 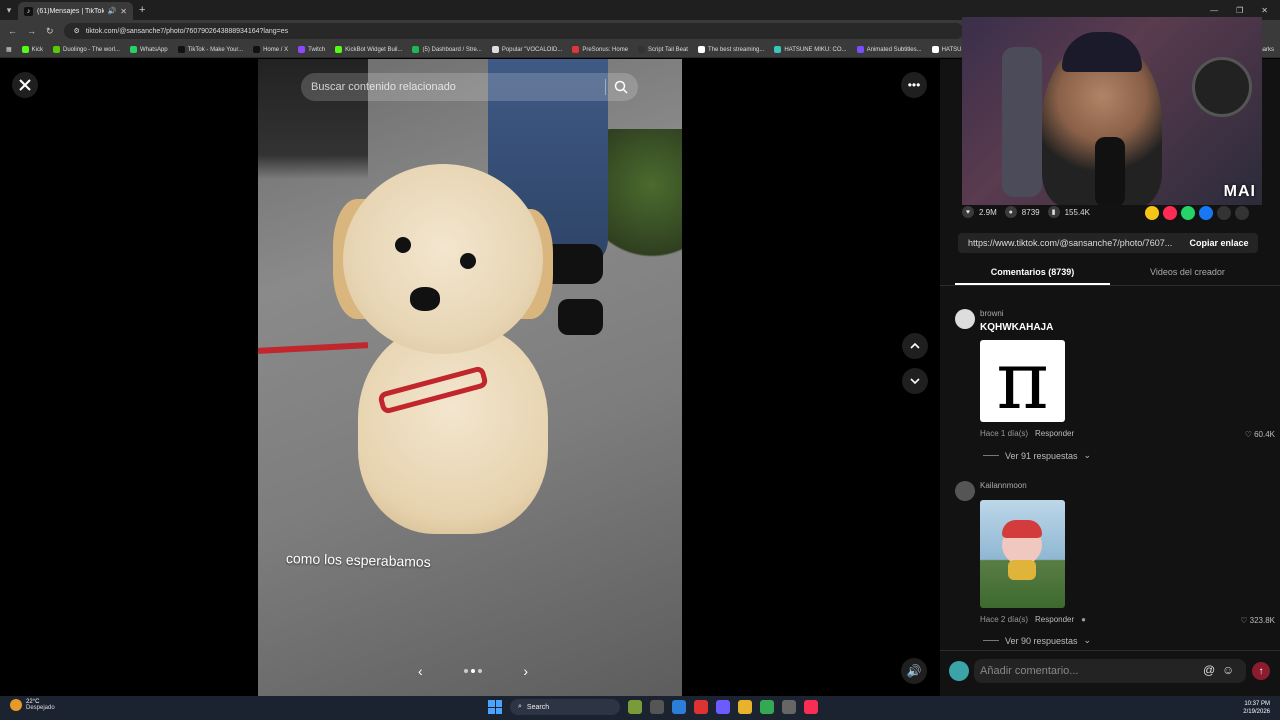 I want to click on heart-outline-icon: ♡, so click(x=1248, y=434).